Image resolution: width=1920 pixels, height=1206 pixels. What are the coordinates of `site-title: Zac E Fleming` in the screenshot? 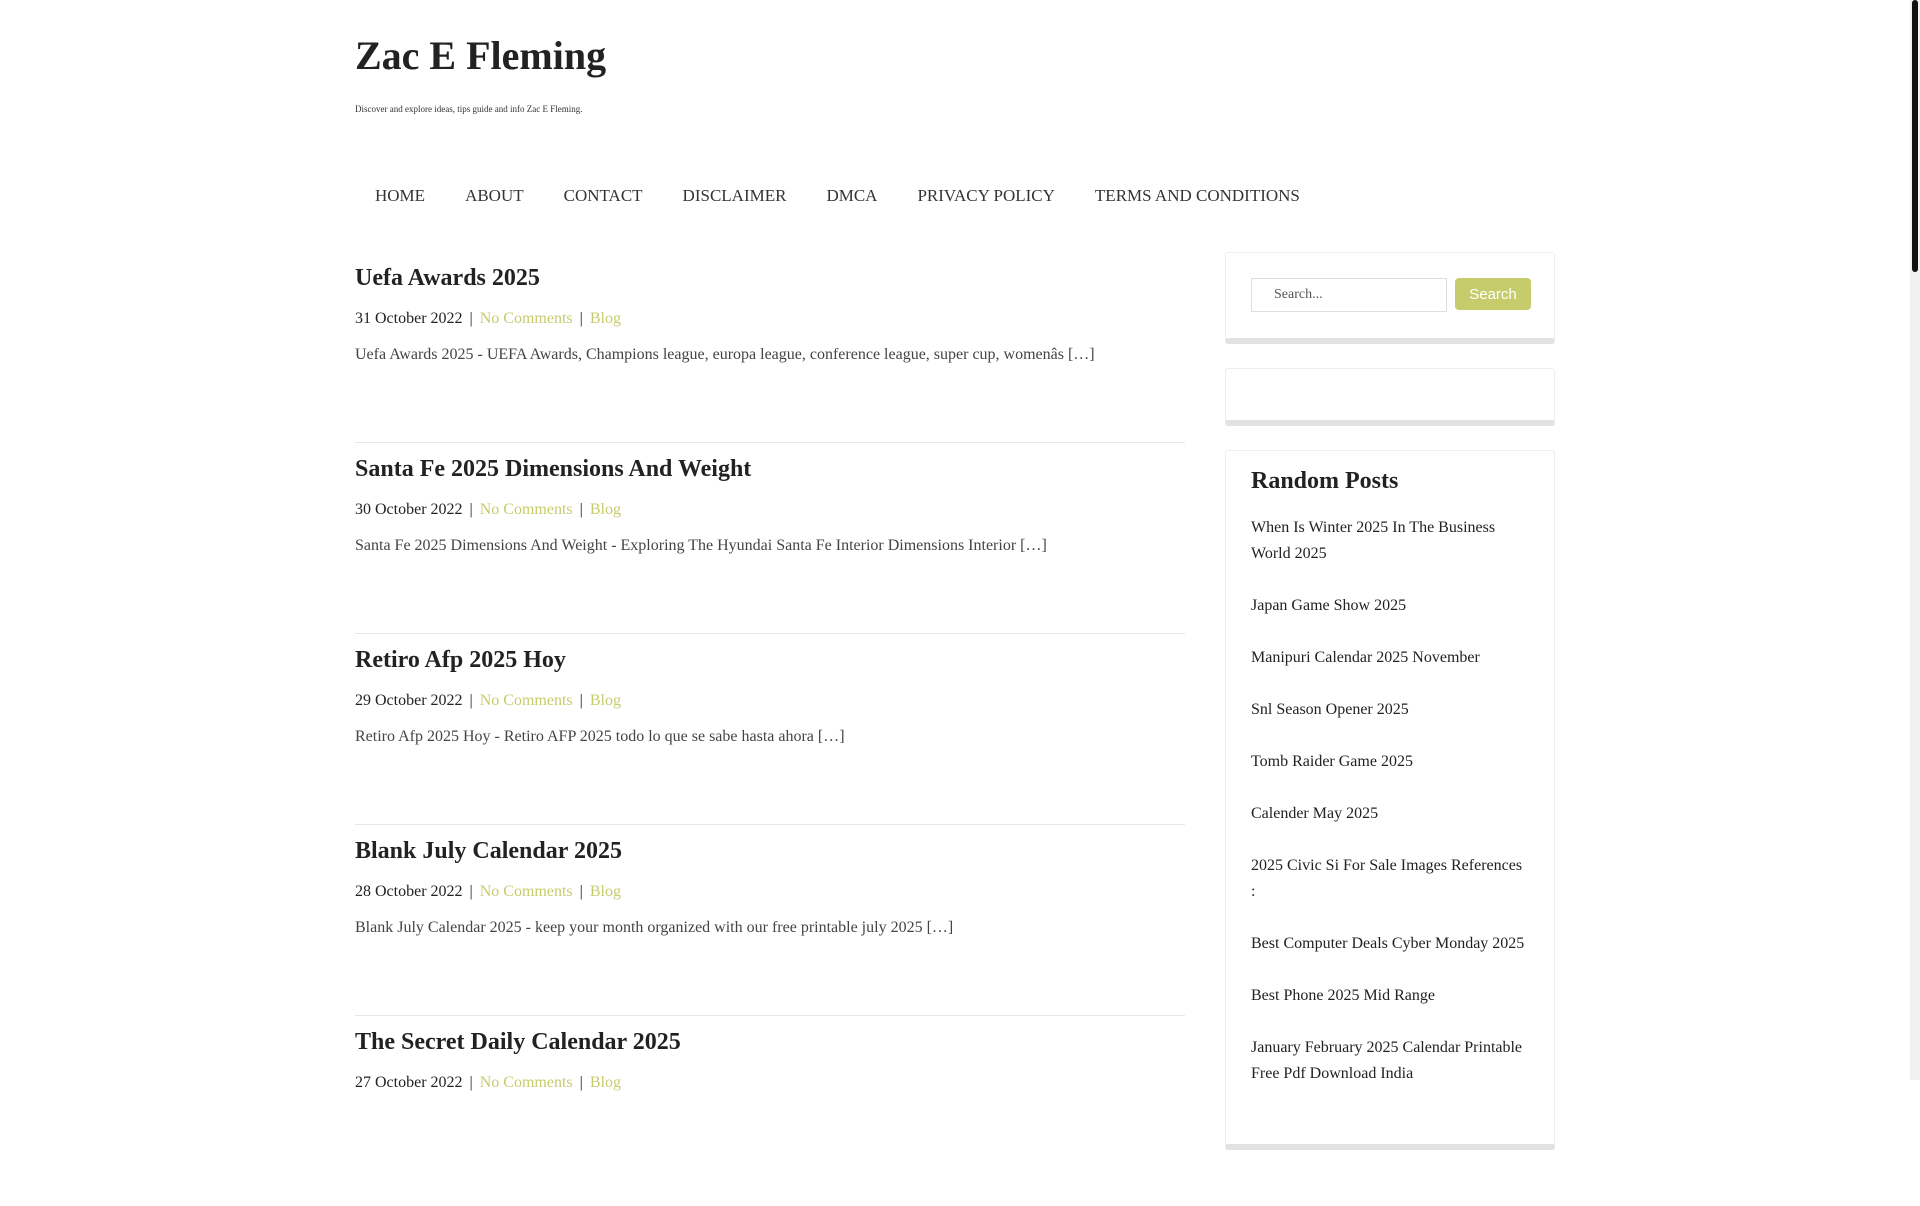 It's located at (480, 56).